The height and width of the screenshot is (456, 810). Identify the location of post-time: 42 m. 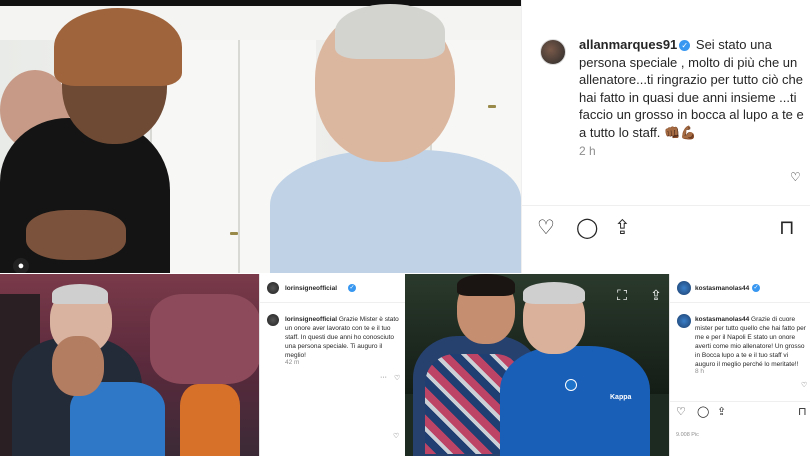
(292, 362).